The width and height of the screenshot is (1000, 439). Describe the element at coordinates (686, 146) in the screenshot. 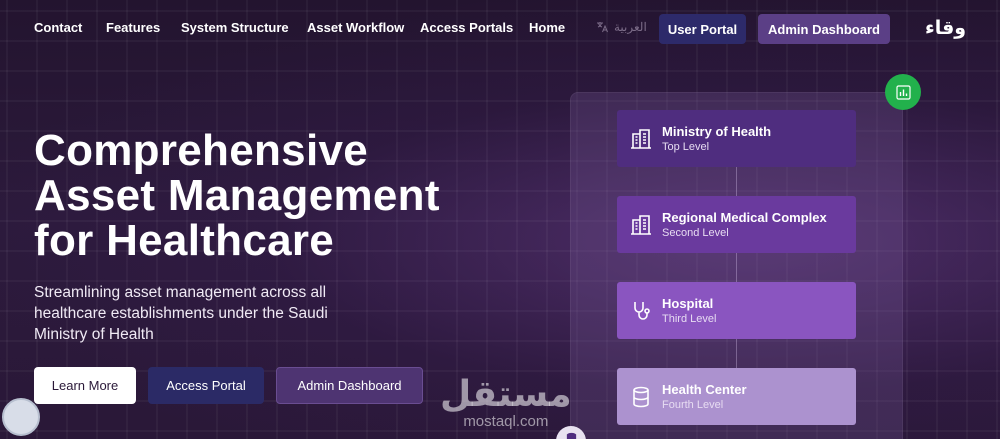

I see `level-subtitle: Top Level` at that location.